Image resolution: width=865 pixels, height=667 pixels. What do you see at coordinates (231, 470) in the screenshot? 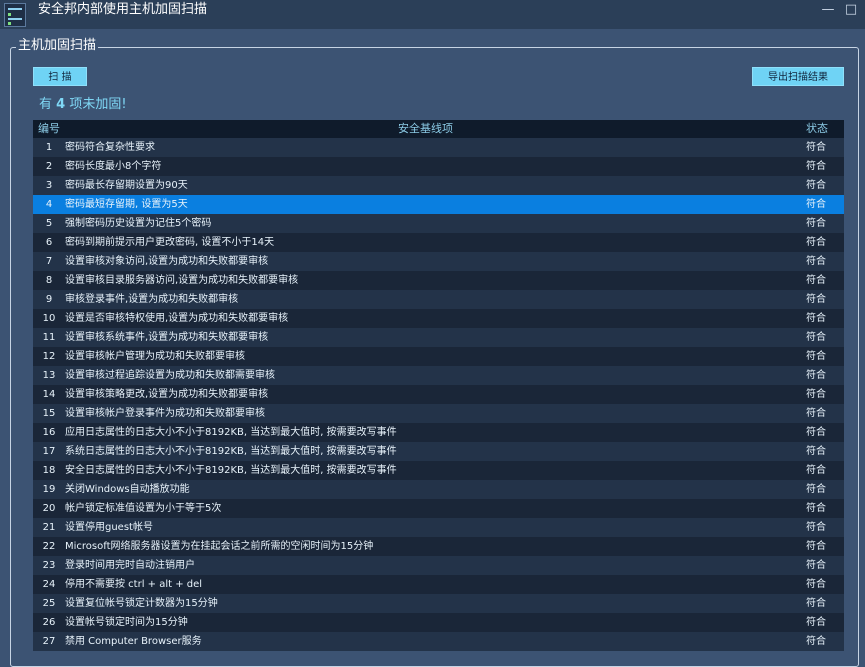
I see `row-baseline-item: 安全日志属性的日志大小不小于8192KB, 当达到最大值时, 按需要改写事件` at bounding box center [231, 470].